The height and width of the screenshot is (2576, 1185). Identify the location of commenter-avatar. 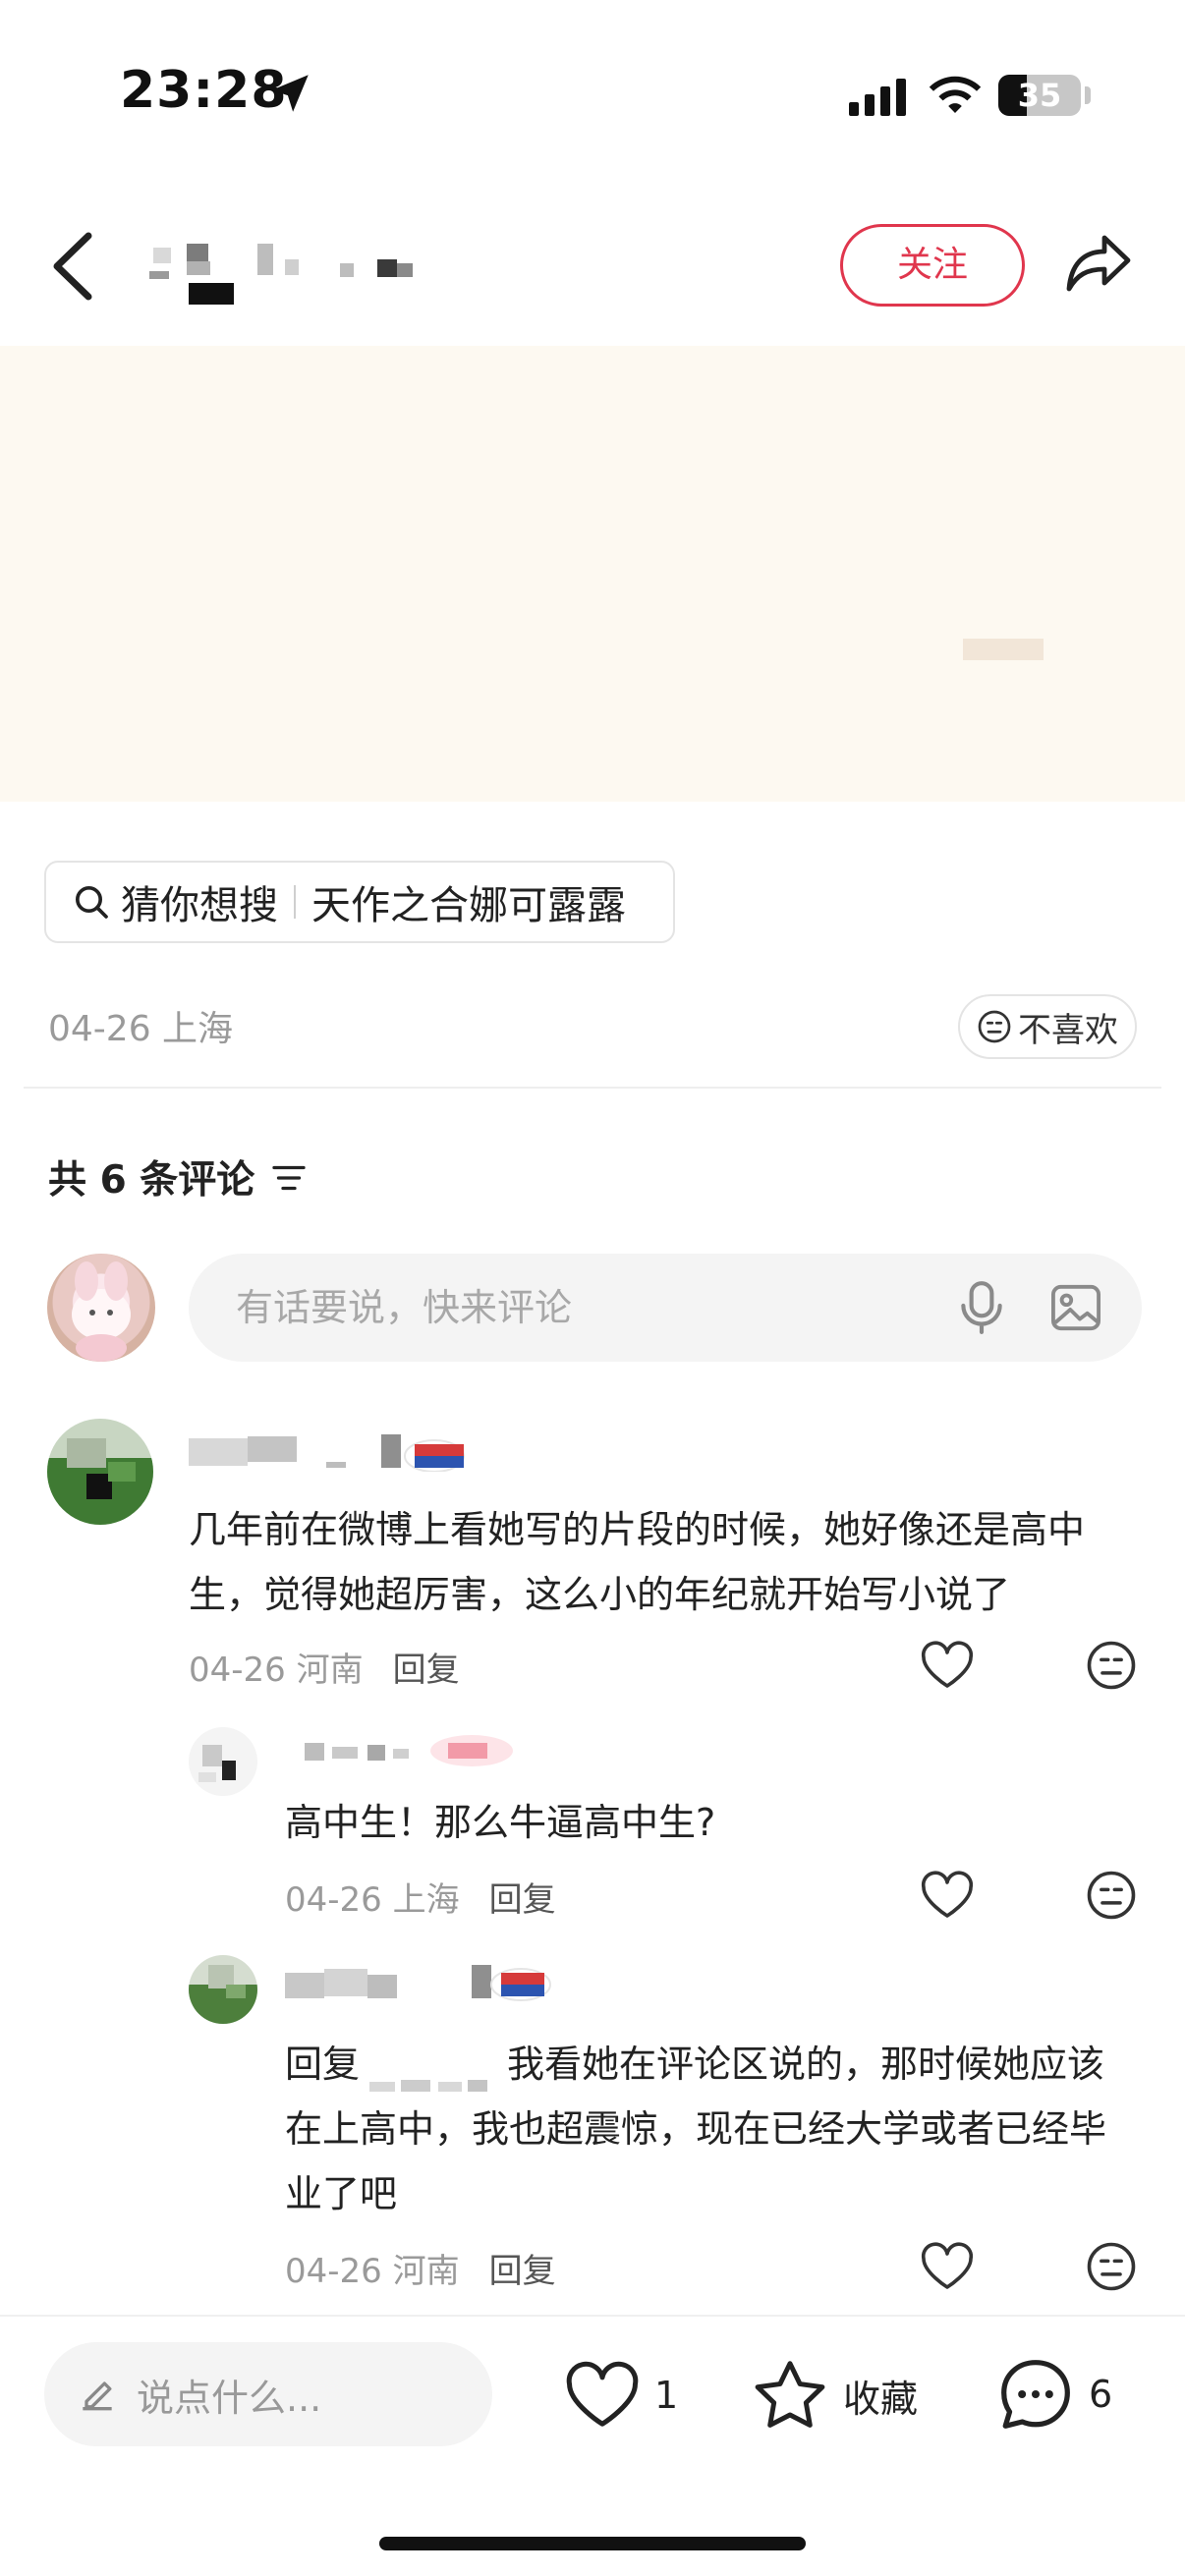
(100, 1472).